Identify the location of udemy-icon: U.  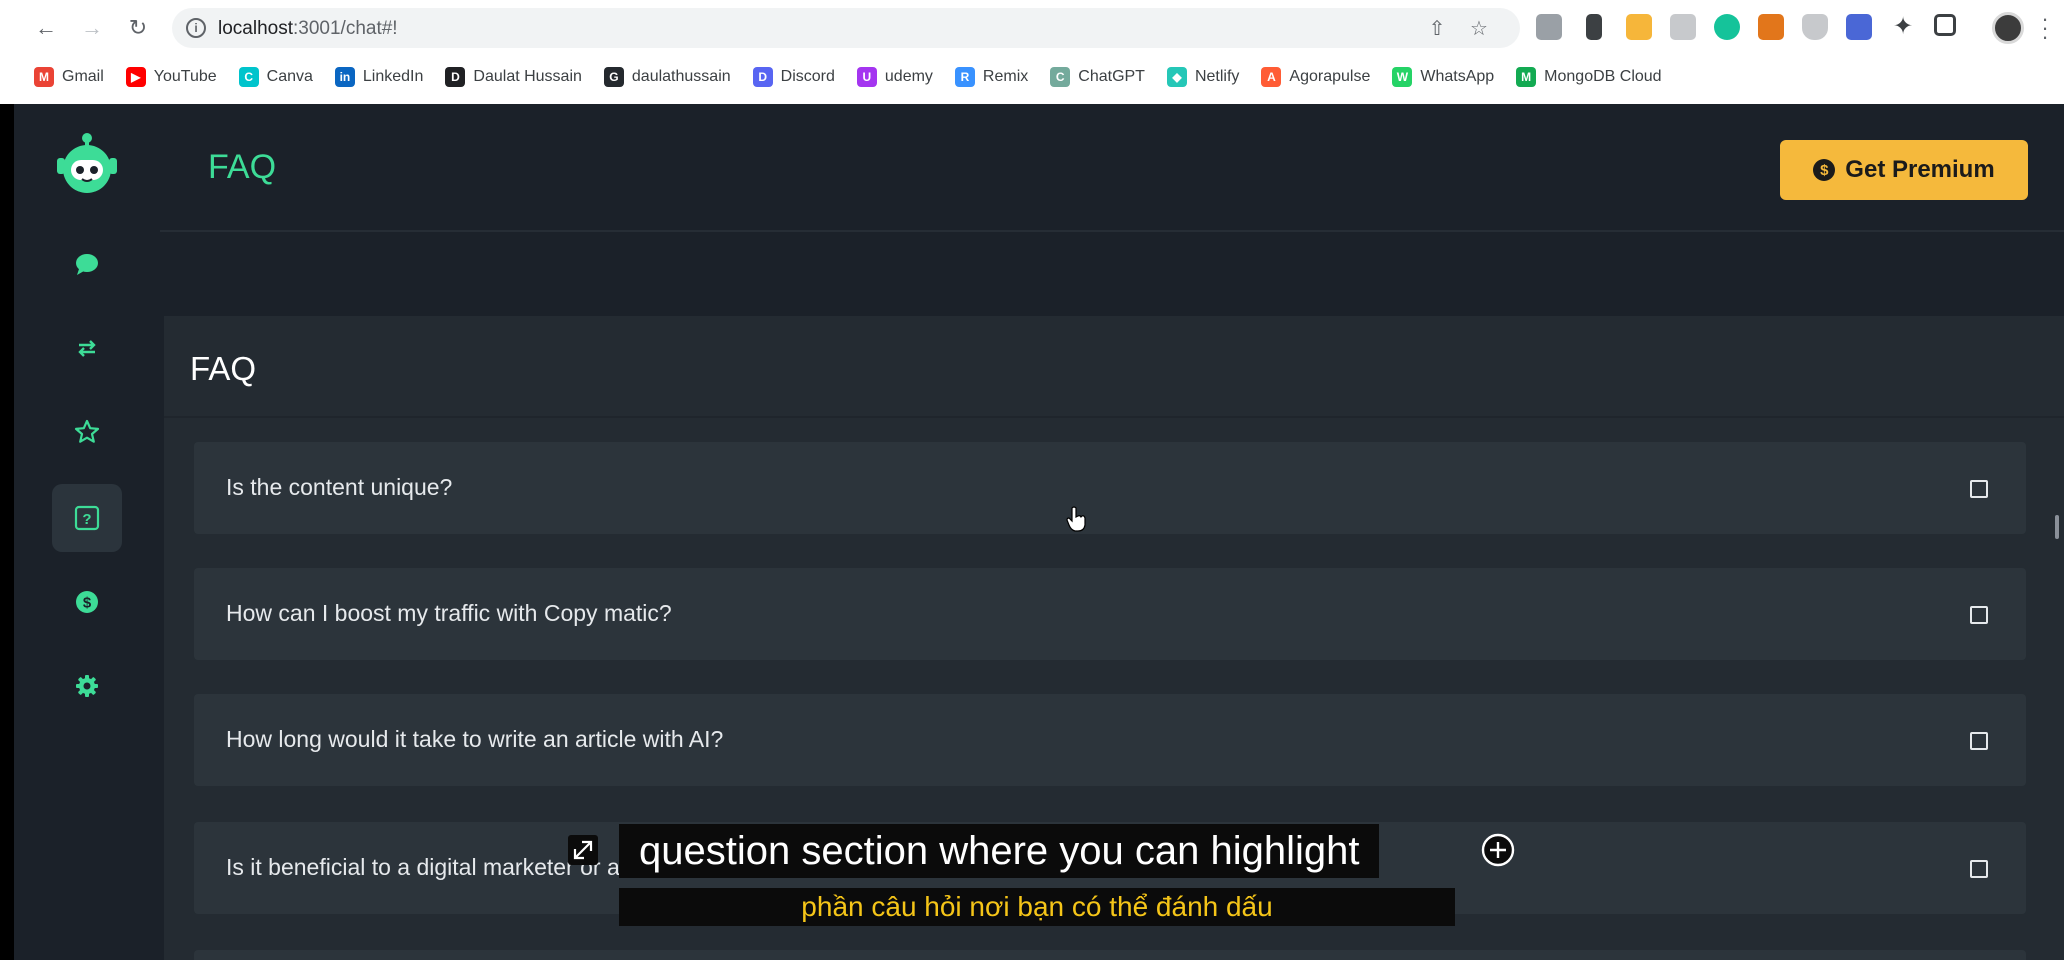
(866, 77).